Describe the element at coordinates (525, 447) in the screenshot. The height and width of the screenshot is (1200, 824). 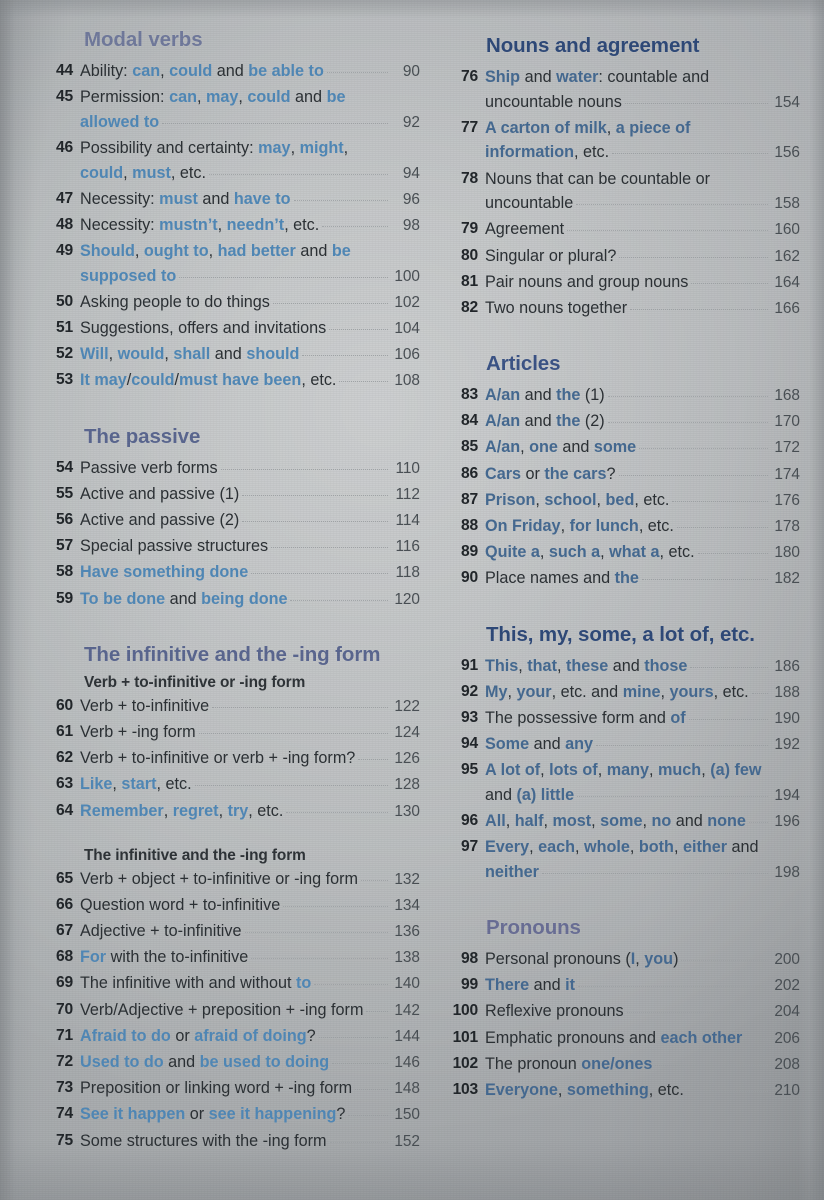
I see `plain-text: ,` at that location.